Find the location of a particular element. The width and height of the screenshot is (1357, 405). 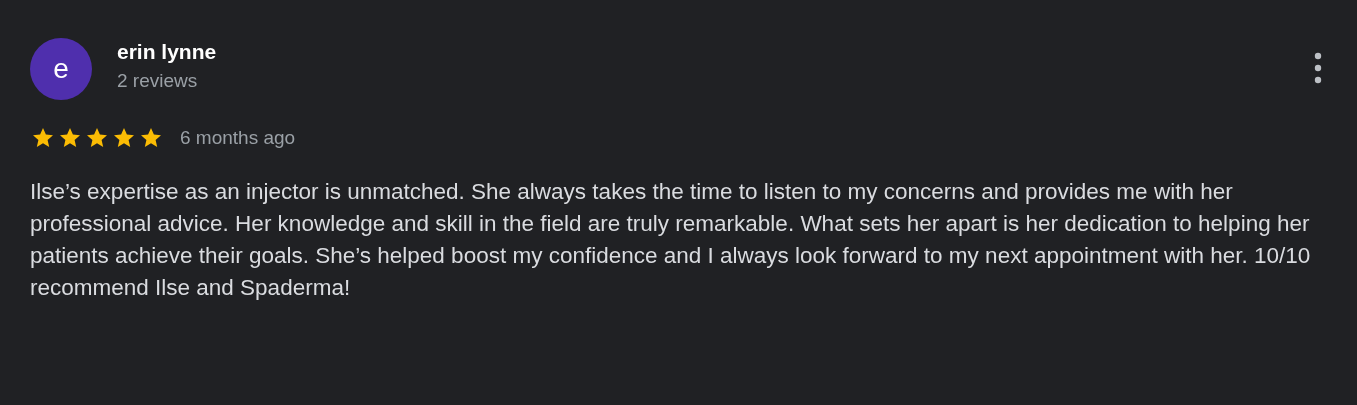

review-count: 2 reviews is located at coordinates (158, 81).